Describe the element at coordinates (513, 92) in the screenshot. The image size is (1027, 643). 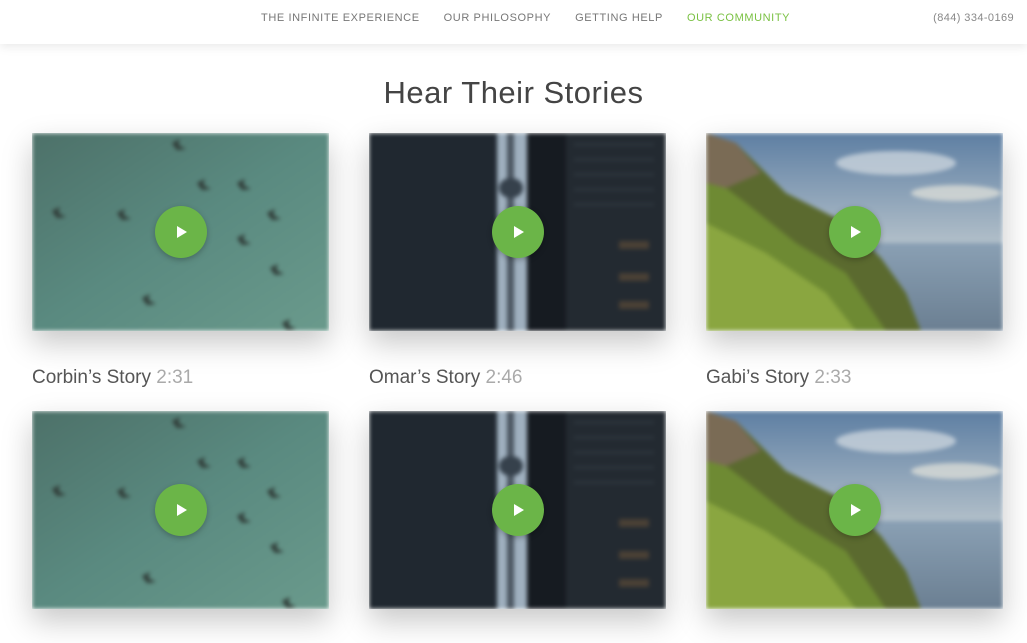
I see `section-title: Hear Their Stories` at that location.